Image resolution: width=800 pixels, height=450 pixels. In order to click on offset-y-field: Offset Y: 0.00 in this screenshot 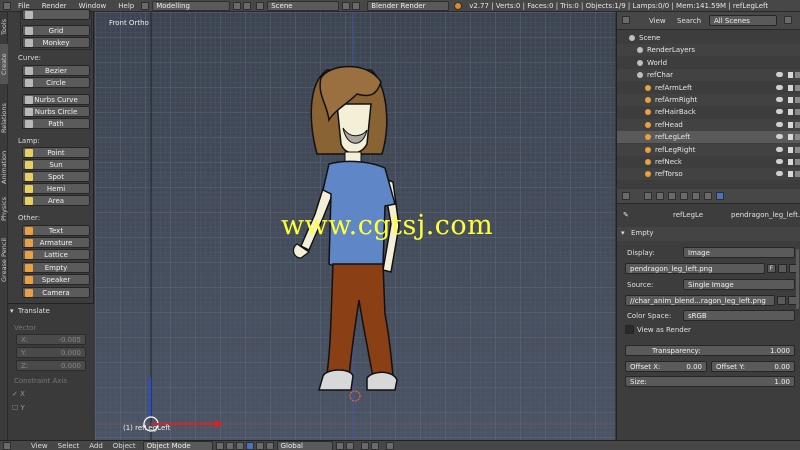, I will do `click(753, 366)`.